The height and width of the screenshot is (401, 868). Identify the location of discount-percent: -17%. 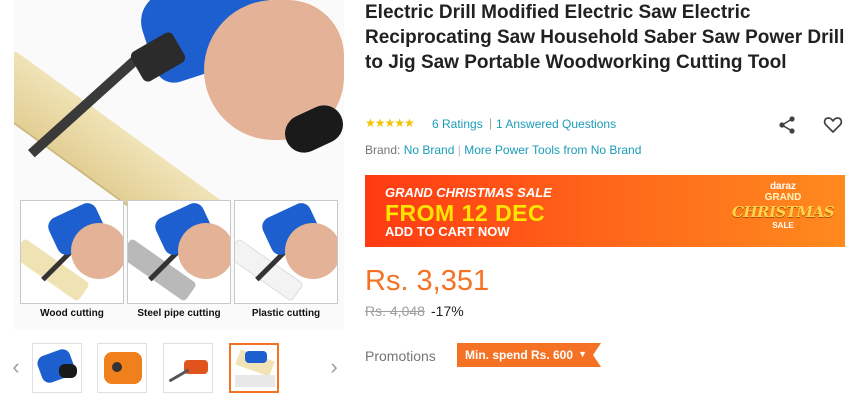
(447, 311).